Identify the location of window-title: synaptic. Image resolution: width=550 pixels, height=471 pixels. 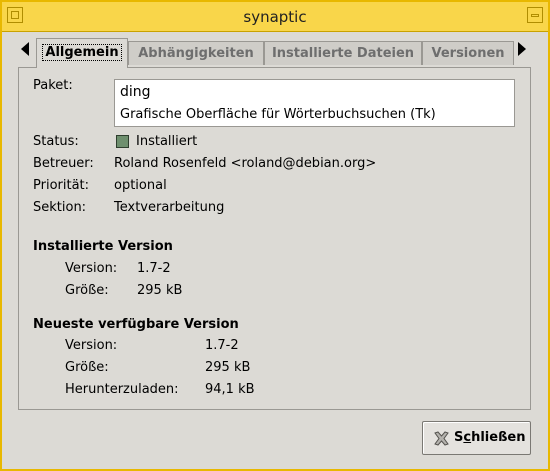
(275, 17).